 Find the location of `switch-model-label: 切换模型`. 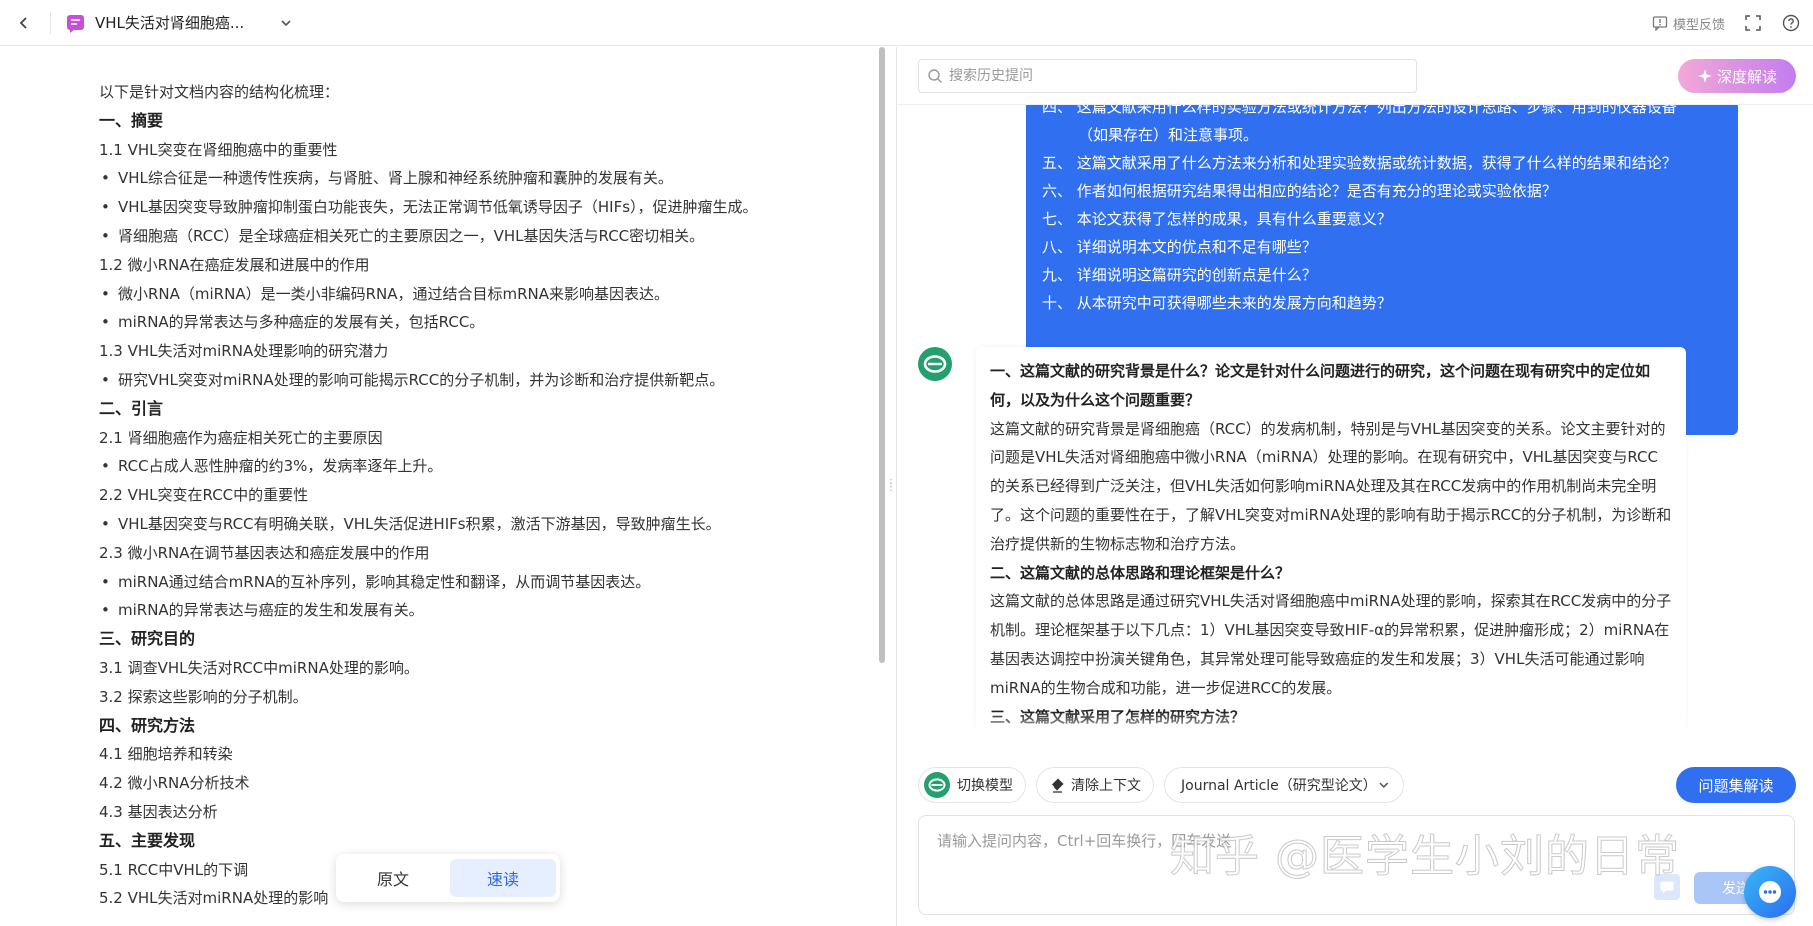

switch-model-label: 切换模型 is located at coordinates (985, 786).